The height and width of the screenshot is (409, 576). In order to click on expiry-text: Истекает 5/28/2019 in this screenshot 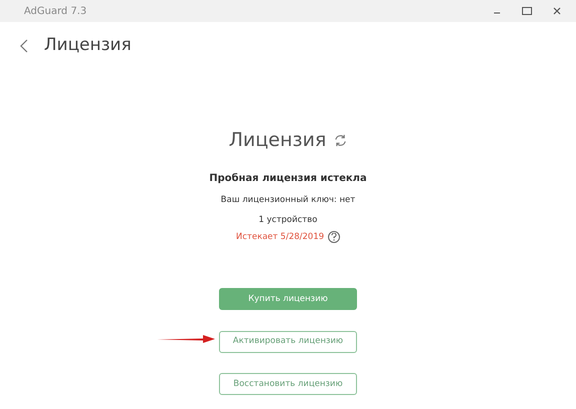, I will do `click(280, 237)`.